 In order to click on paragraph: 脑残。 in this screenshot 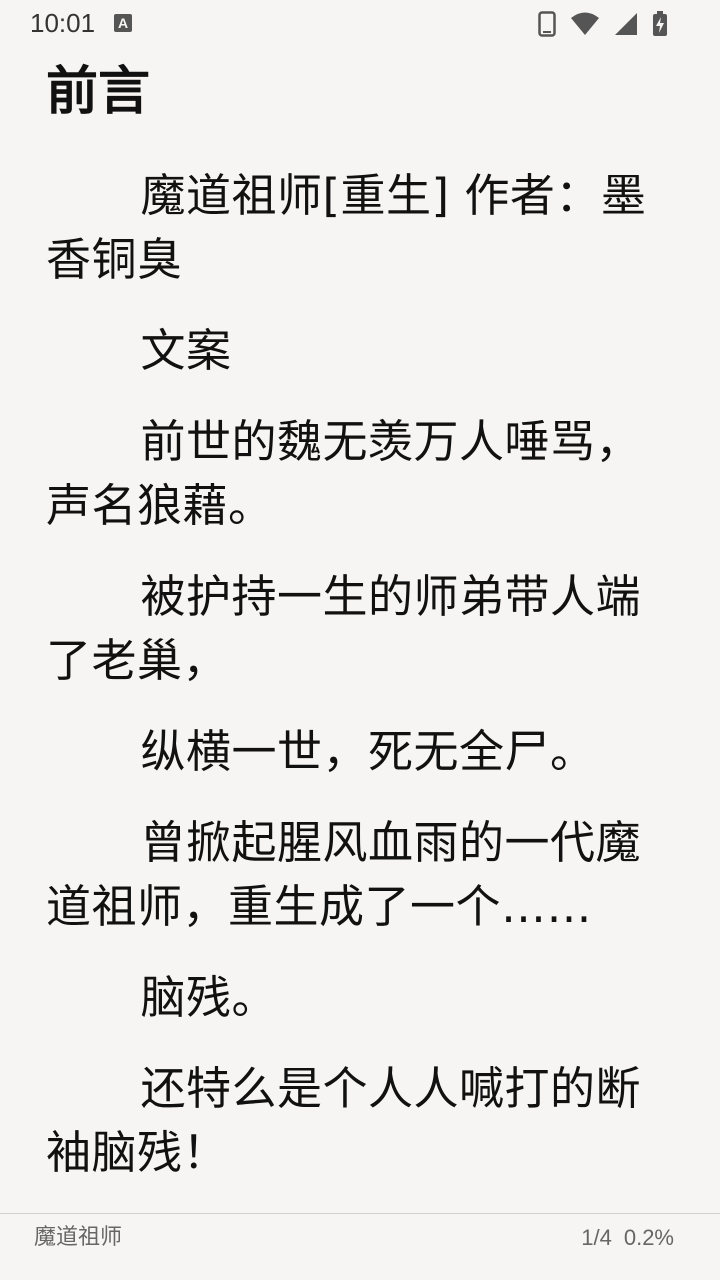, I will do `click(209, 997)`.